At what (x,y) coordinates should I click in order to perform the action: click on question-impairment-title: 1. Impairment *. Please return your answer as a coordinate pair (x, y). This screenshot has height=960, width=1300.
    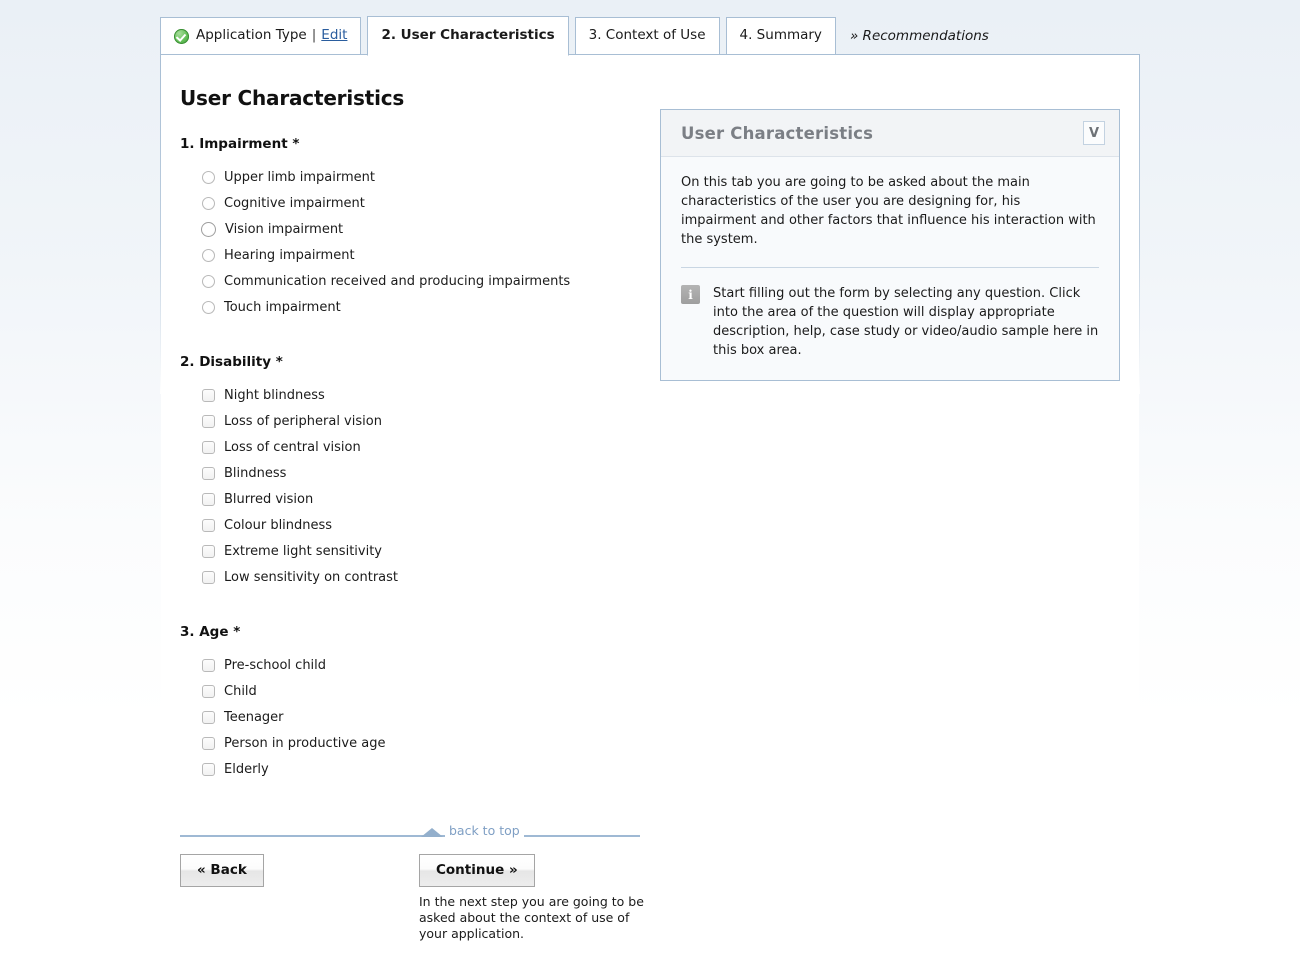
    Looking at the image, I should click on (240, 144).